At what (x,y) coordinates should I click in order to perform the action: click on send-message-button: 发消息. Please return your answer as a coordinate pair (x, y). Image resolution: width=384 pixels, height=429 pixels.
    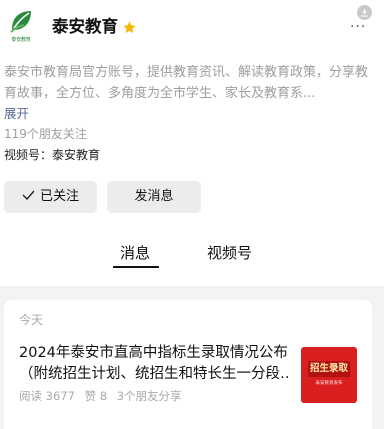
    Looking at the image, I should click on (154, 197).